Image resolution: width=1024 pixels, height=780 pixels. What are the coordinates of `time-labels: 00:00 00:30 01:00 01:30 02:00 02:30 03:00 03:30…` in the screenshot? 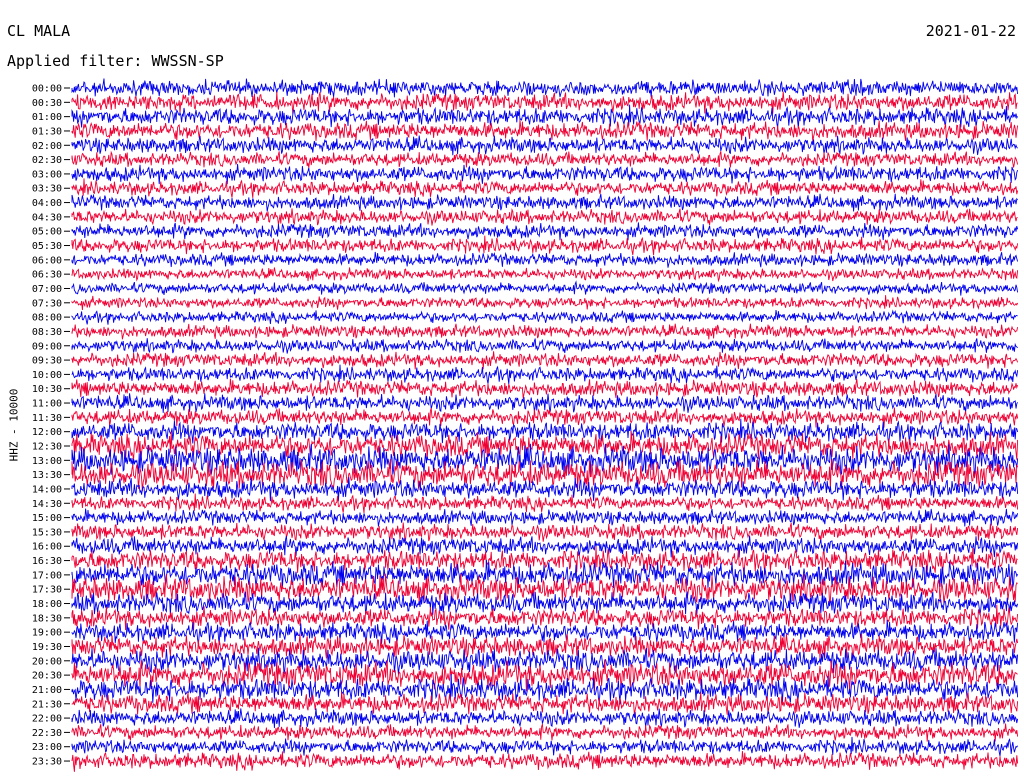 It's located at (51, 426).